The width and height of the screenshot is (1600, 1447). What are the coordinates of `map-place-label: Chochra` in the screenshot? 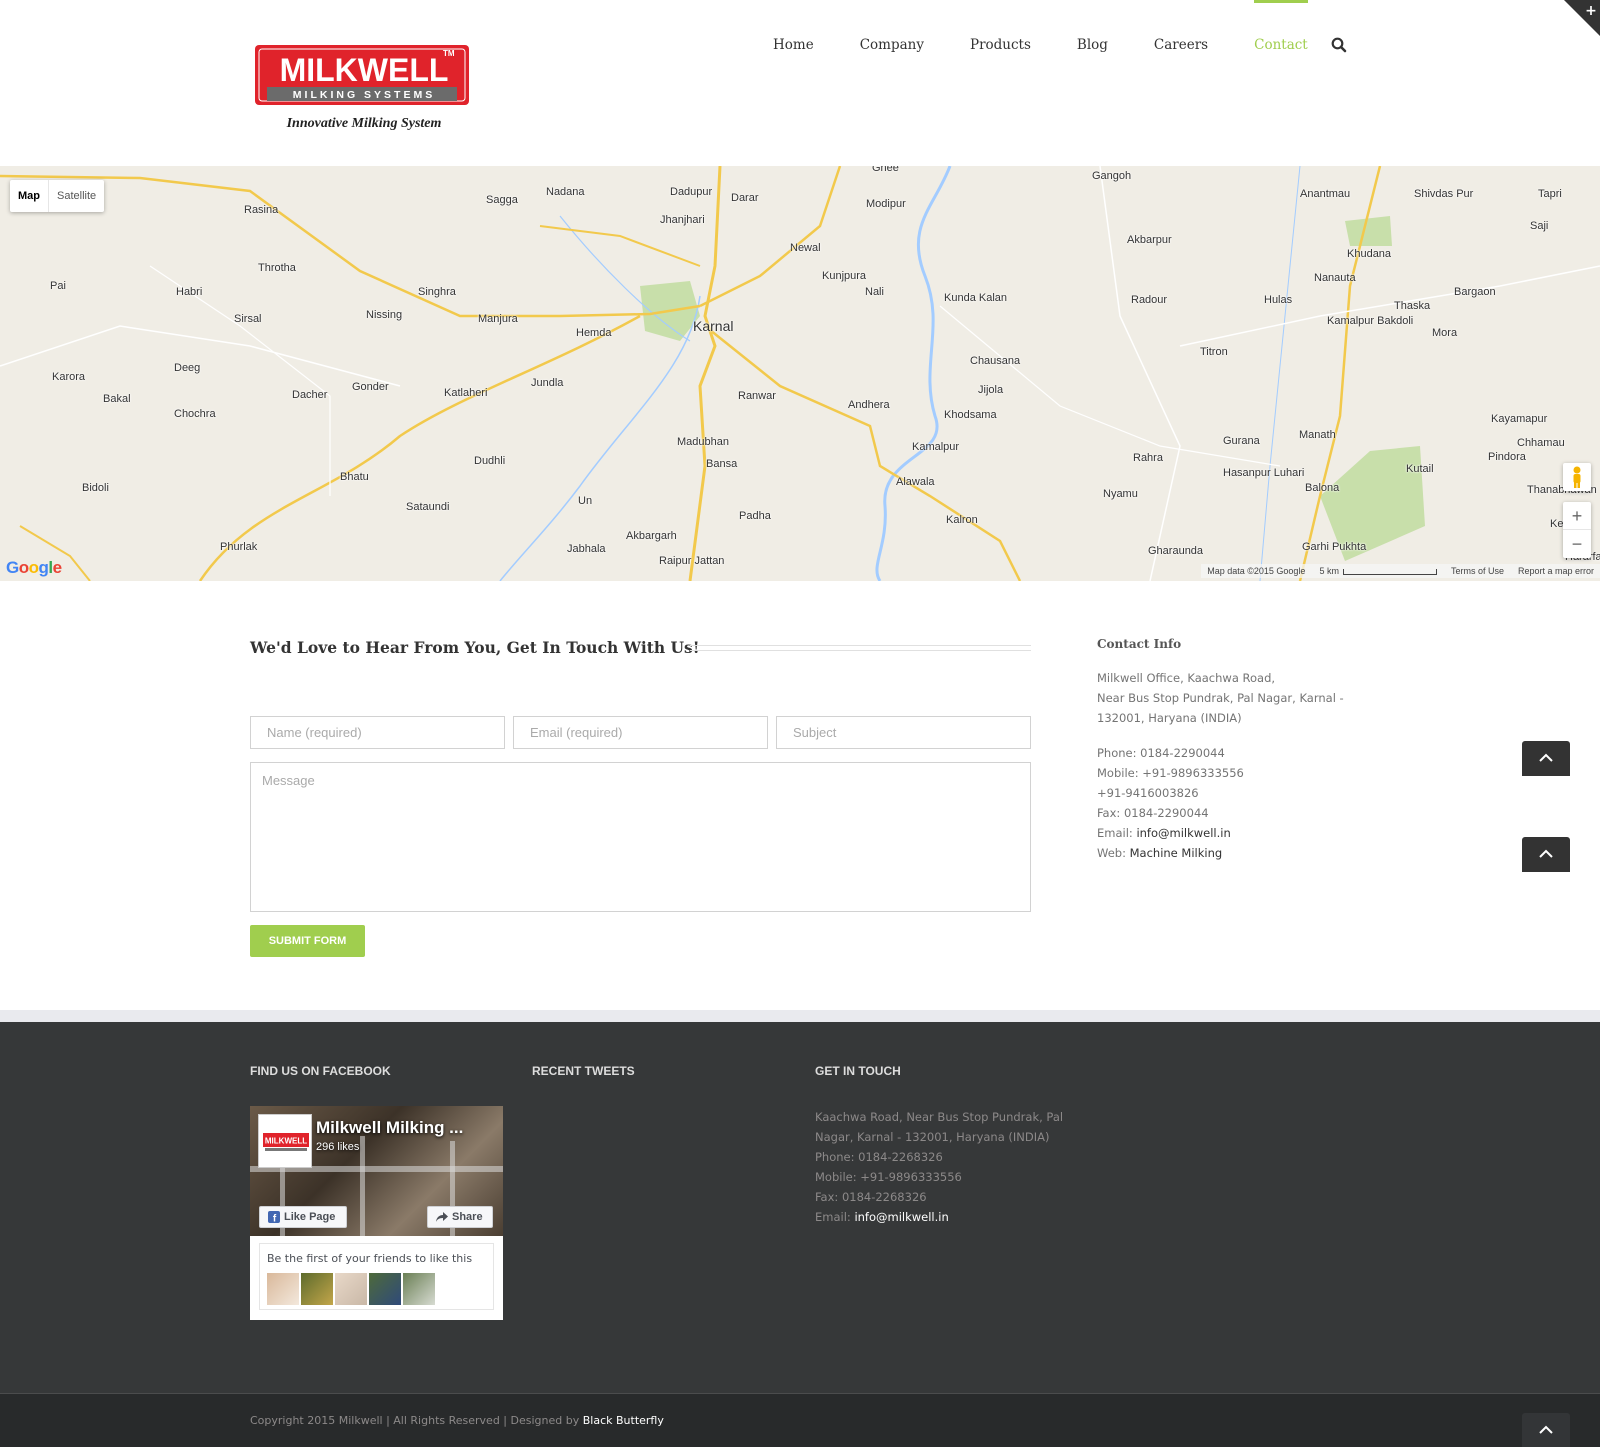 It's located at (195, 414).